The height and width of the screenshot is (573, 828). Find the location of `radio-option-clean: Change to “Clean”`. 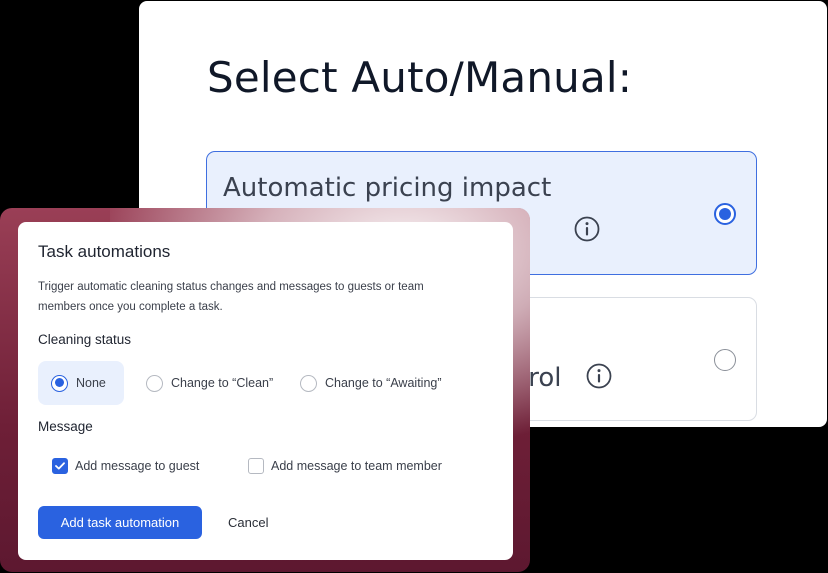

radio-option-clean: Change to “Clean” is located at coordinates (209, 383).